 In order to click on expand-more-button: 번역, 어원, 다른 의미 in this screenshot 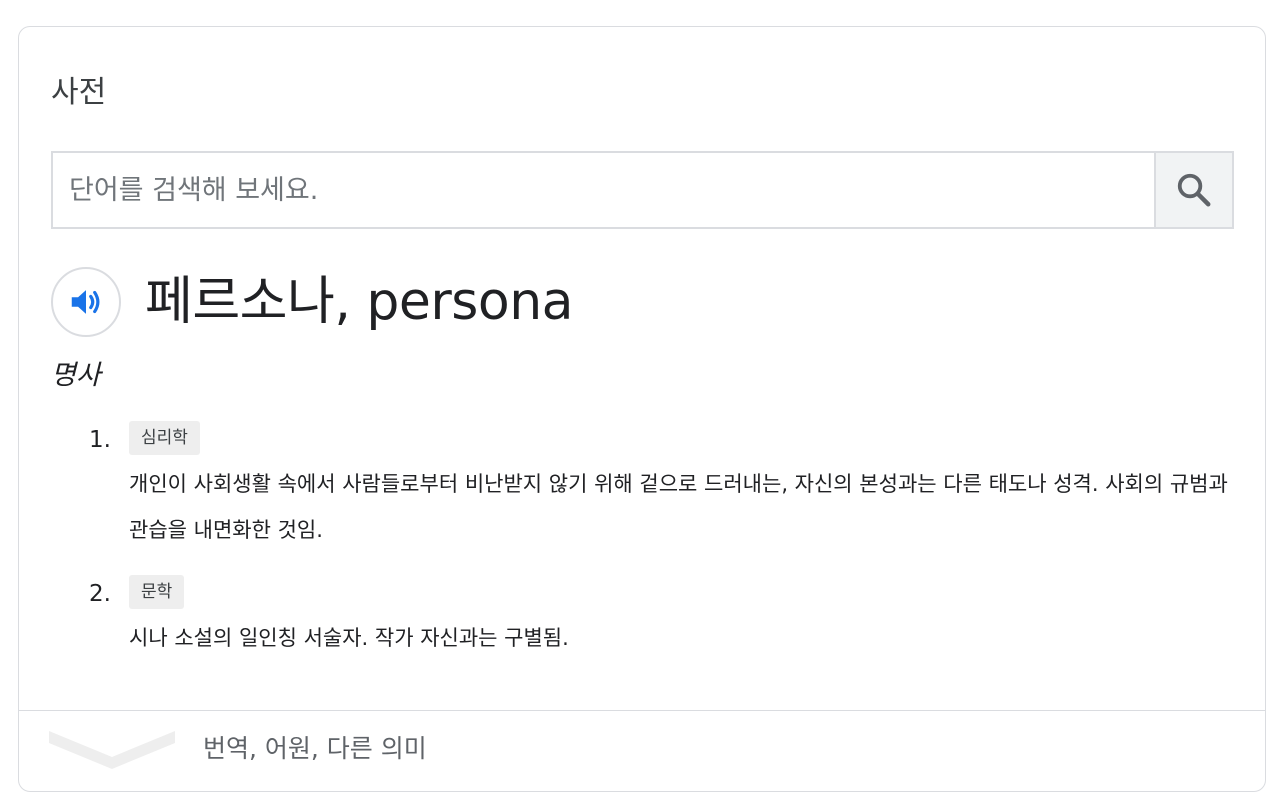, I will do `click(642, 751)`.